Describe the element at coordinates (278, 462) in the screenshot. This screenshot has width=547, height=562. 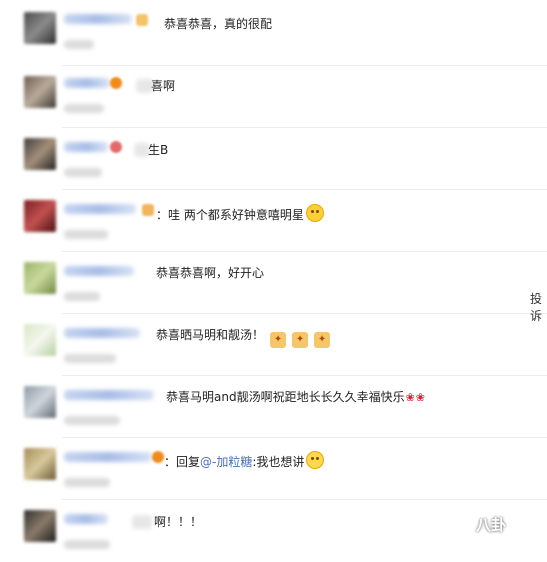
I see `comment-body: :我也想讲` at that location.